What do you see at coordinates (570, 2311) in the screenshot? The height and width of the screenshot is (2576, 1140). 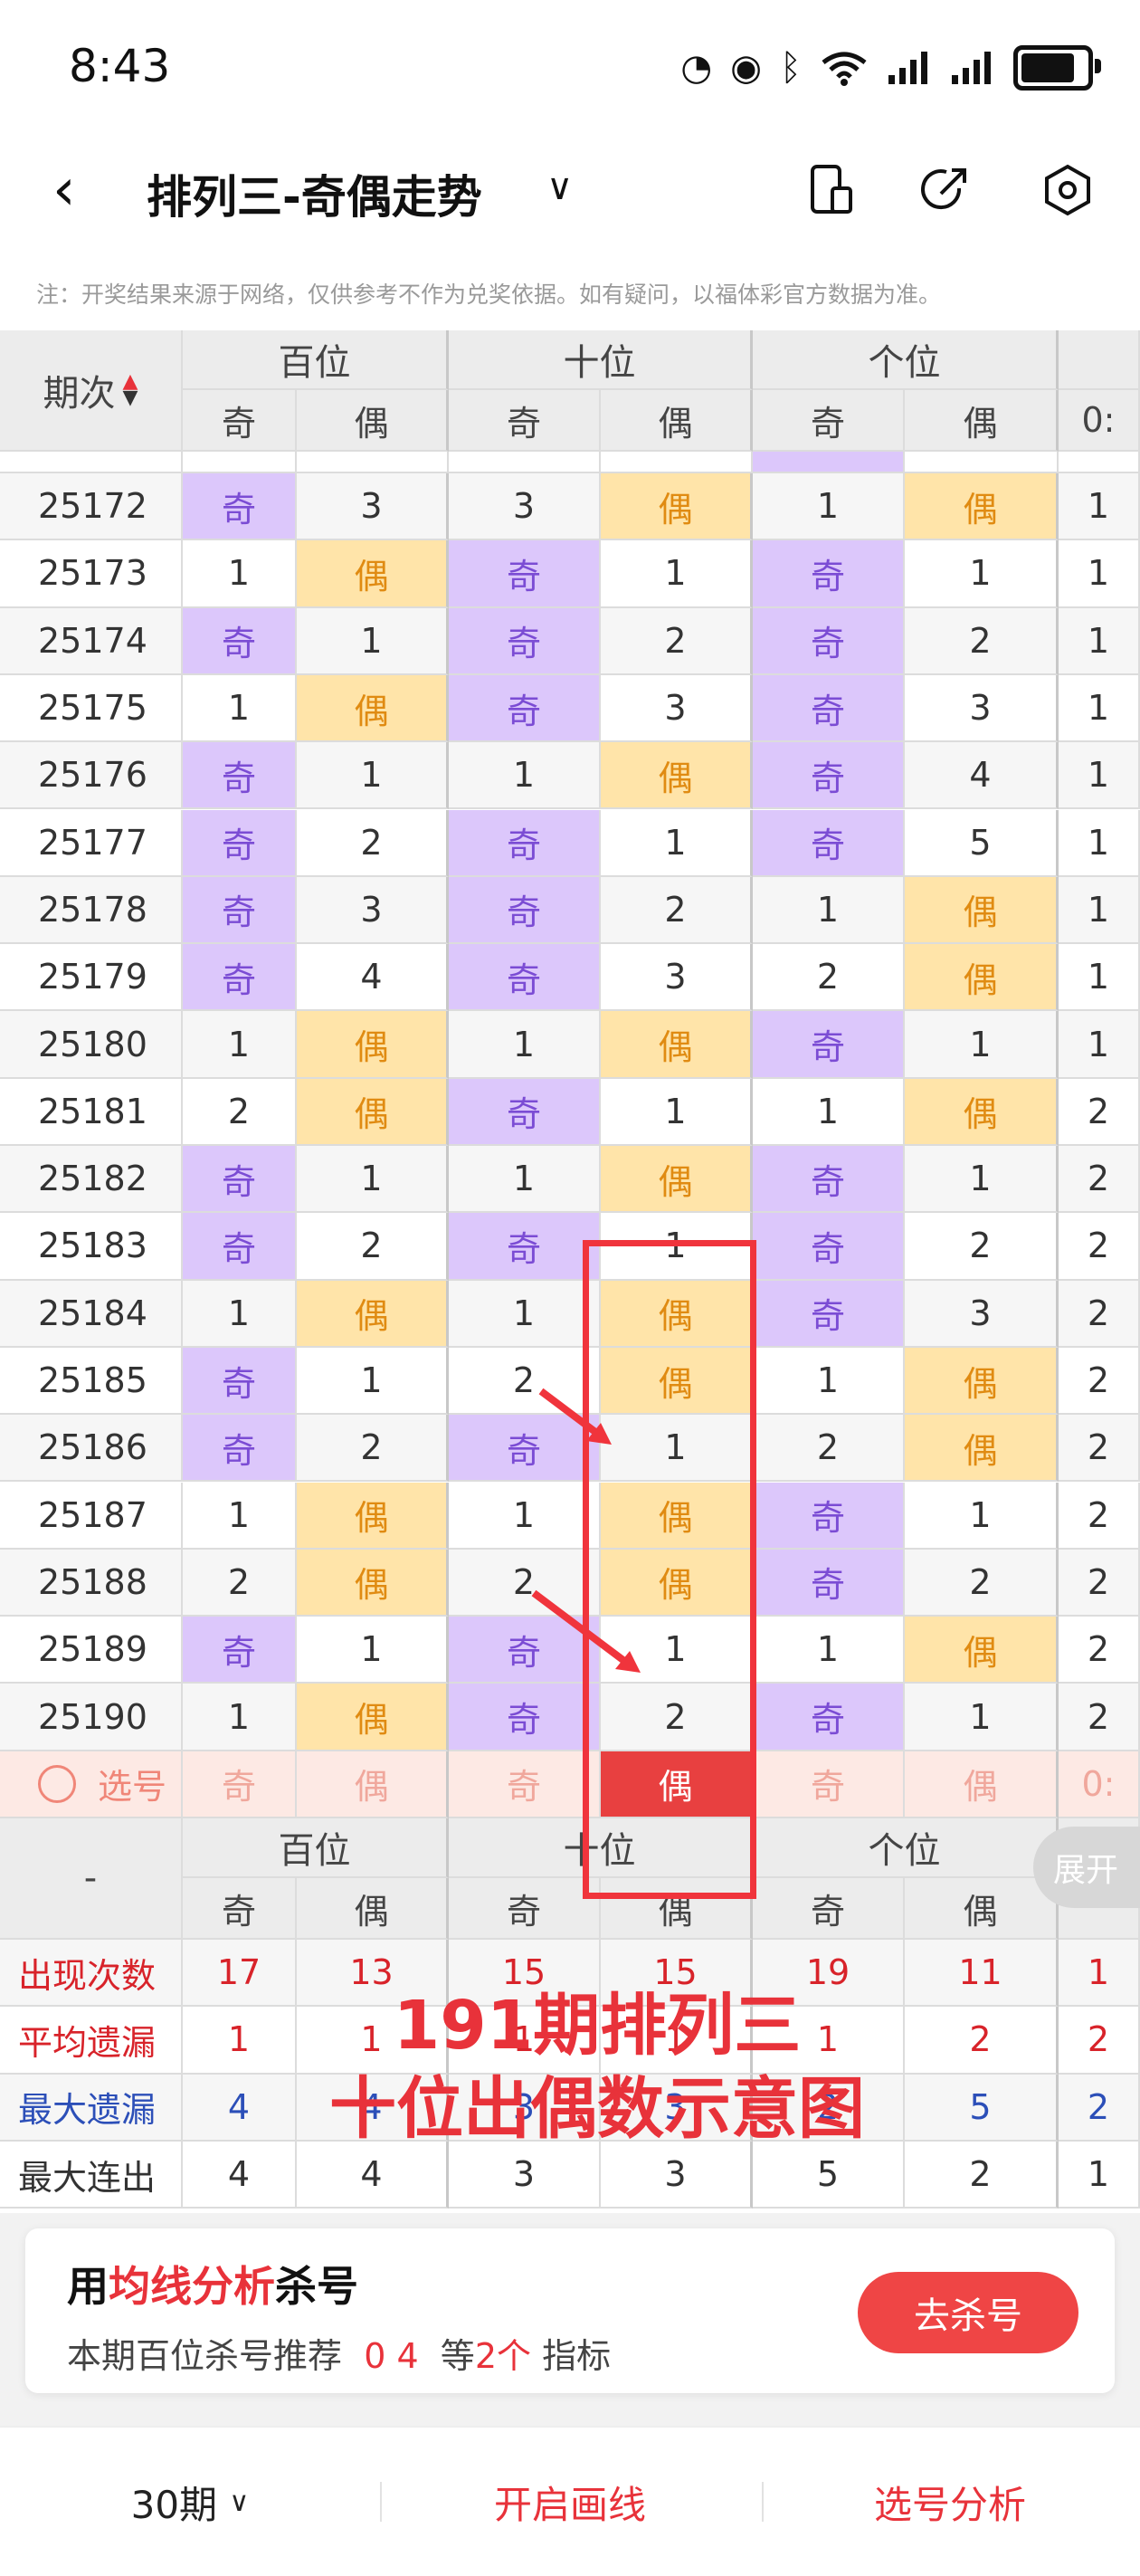 I see `promo-card: 用均线分析杀号 本期百位杀号推荐 0 4 等2个 指标 去杀号` at bounding box center [570, 2311].